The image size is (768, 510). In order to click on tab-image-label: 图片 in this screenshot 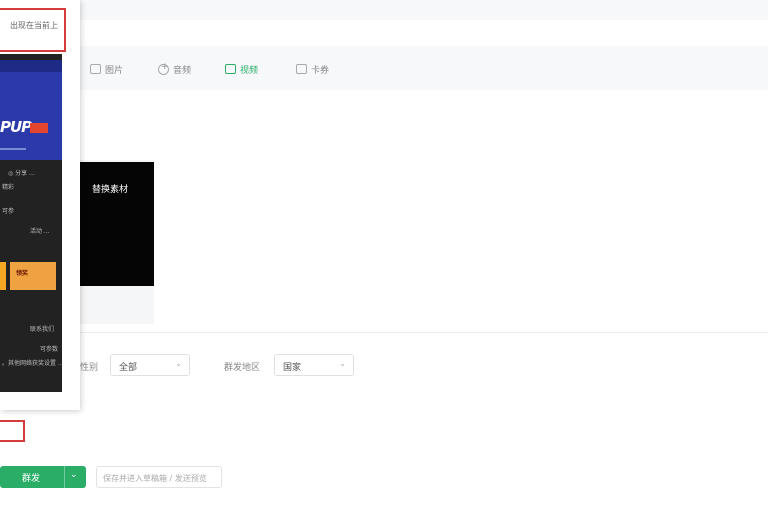, I will do `click(114, 70)`.